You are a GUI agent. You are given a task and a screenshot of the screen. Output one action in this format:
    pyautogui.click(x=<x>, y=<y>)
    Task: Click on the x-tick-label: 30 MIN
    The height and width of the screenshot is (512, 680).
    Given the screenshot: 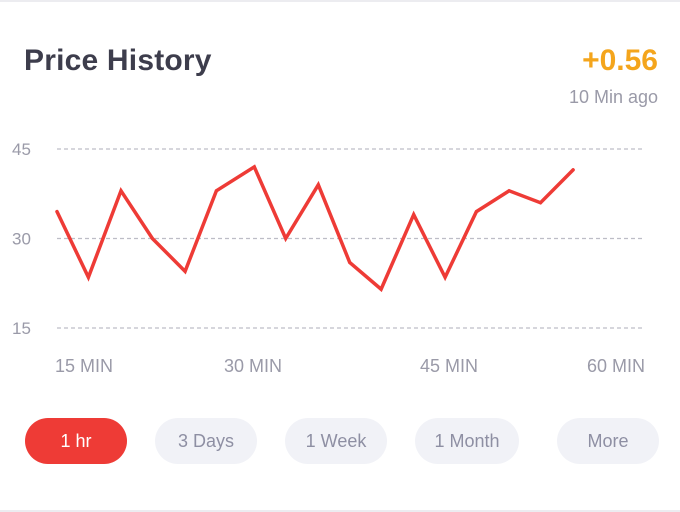 What is the action you would take?
    pyautogui.click(x=253, y=366)
    